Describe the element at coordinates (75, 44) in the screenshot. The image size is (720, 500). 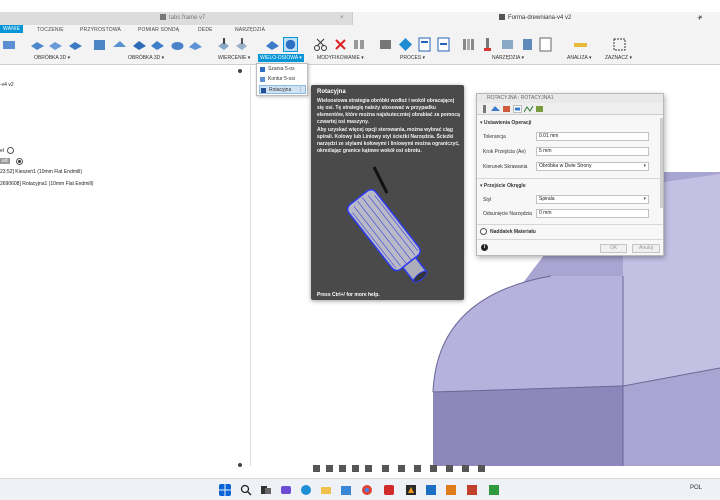
I see `pocket-2d-icon` at that location.